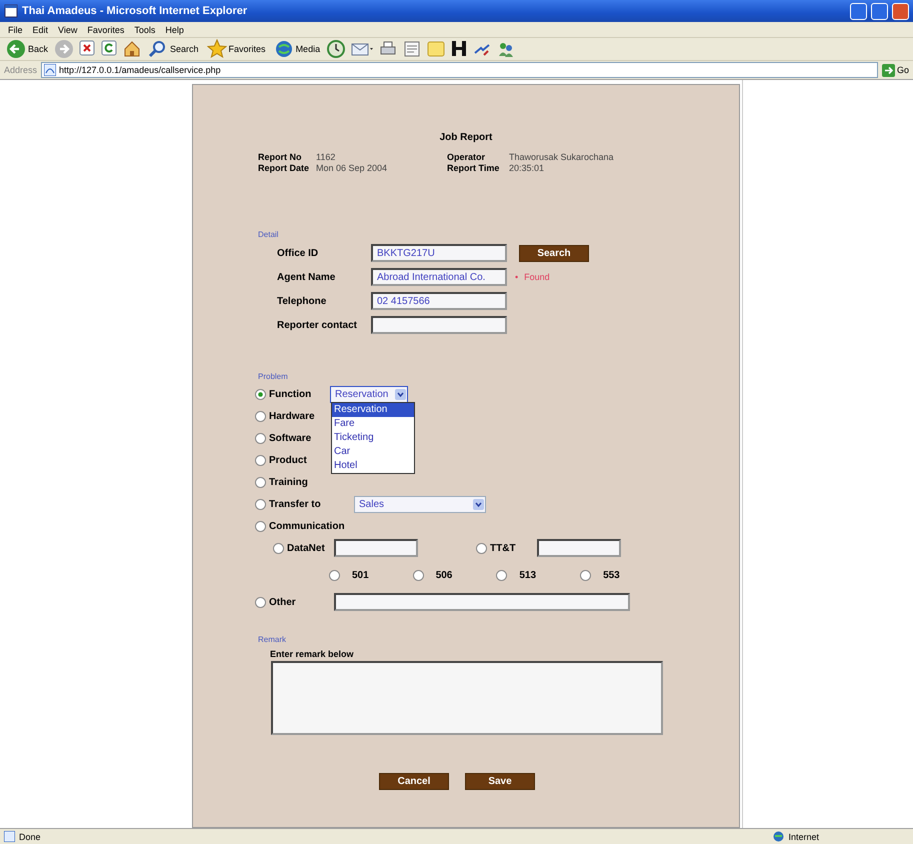  What do you see at coordinates (900, 11) in the screenshot?
I see `close-button` at bounding box center [900, 11].